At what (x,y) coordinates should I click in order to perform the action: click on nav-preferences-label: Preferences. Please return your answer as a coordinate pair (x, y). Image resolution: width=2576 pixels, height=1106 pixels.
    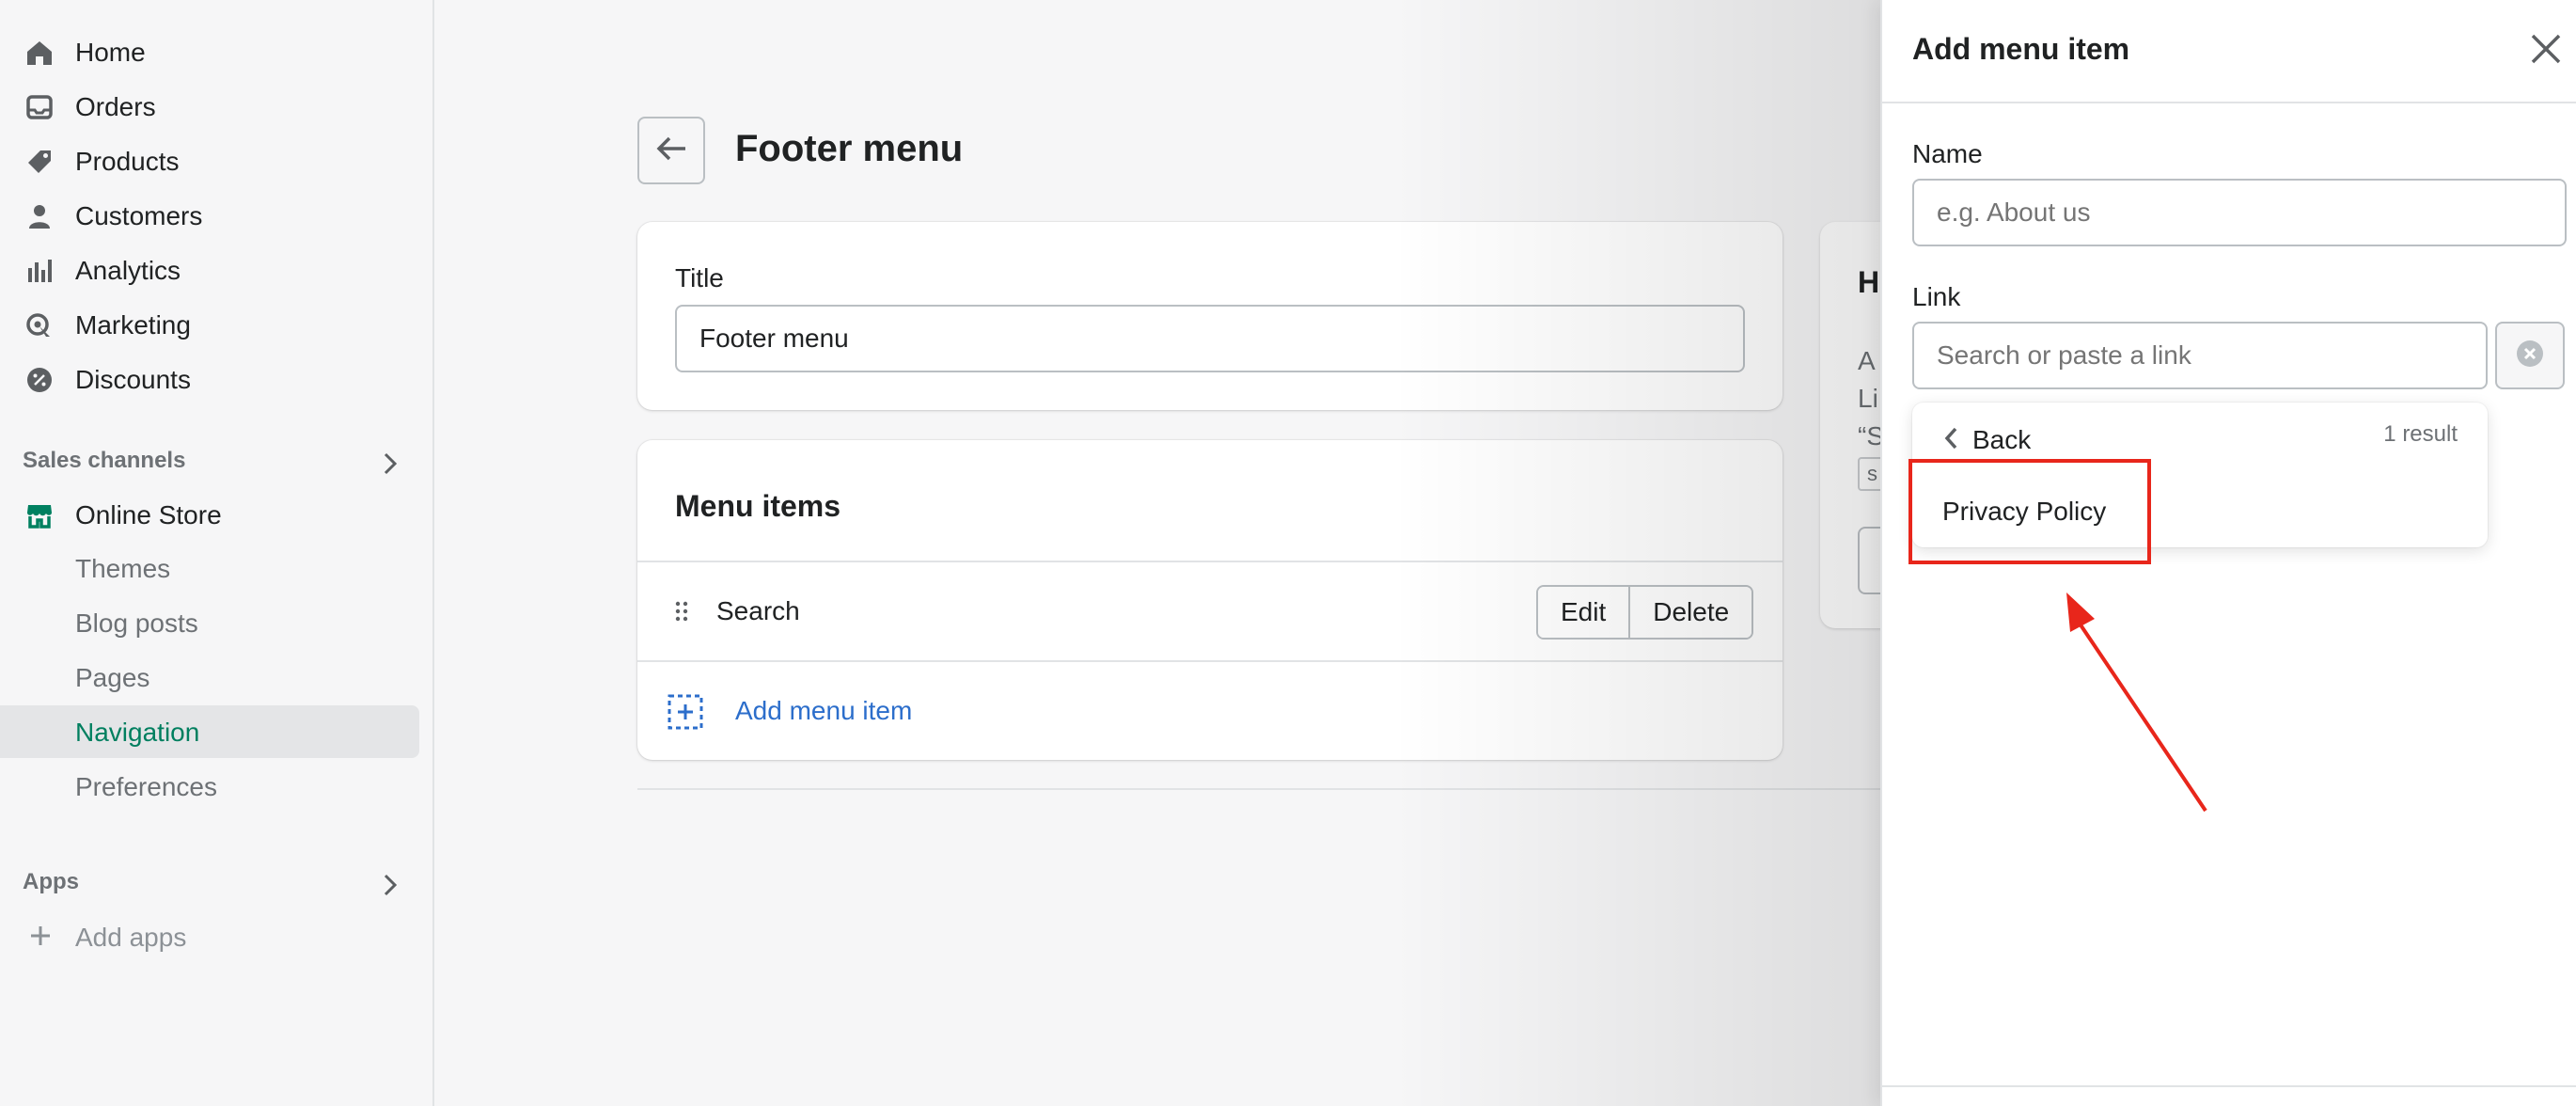
    Looking at the image, I should click on (146, 786).